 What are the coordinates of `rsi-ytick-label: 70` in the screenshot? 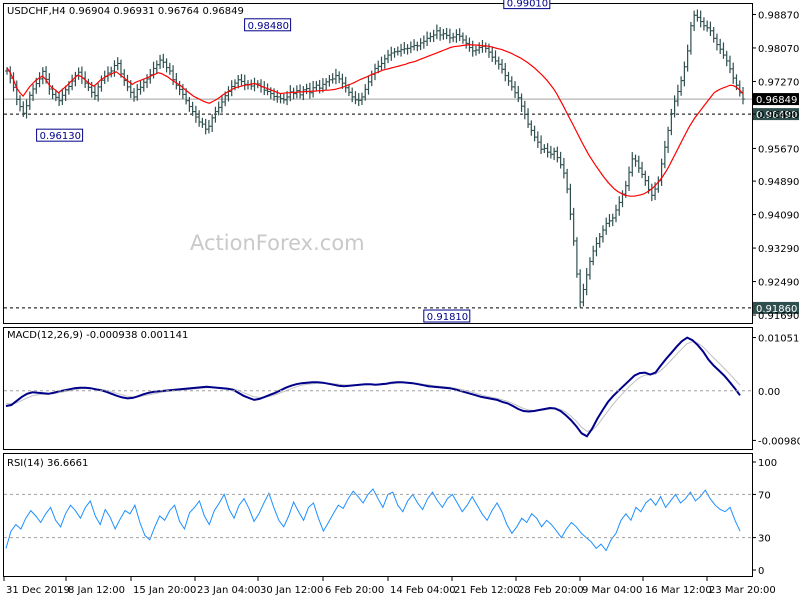 It's located at (764, 495).